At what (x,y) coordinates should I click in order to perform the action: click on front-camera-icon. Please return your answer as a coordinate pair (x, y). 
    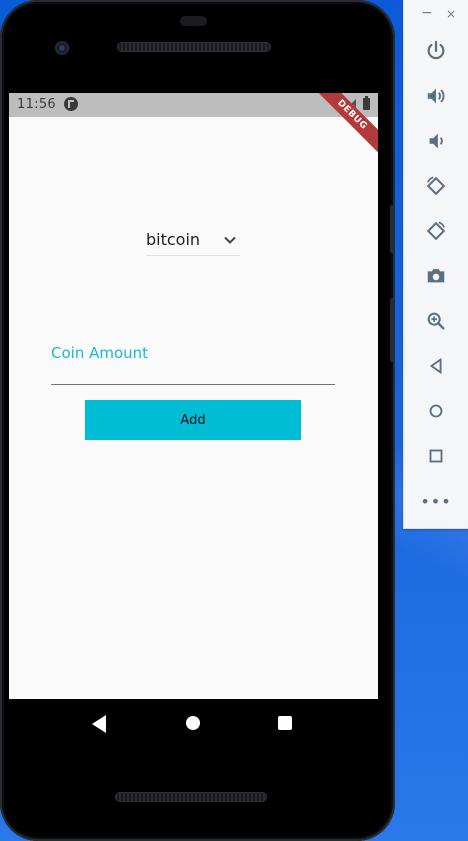
    Looking at the image, I should click on (62, 48).